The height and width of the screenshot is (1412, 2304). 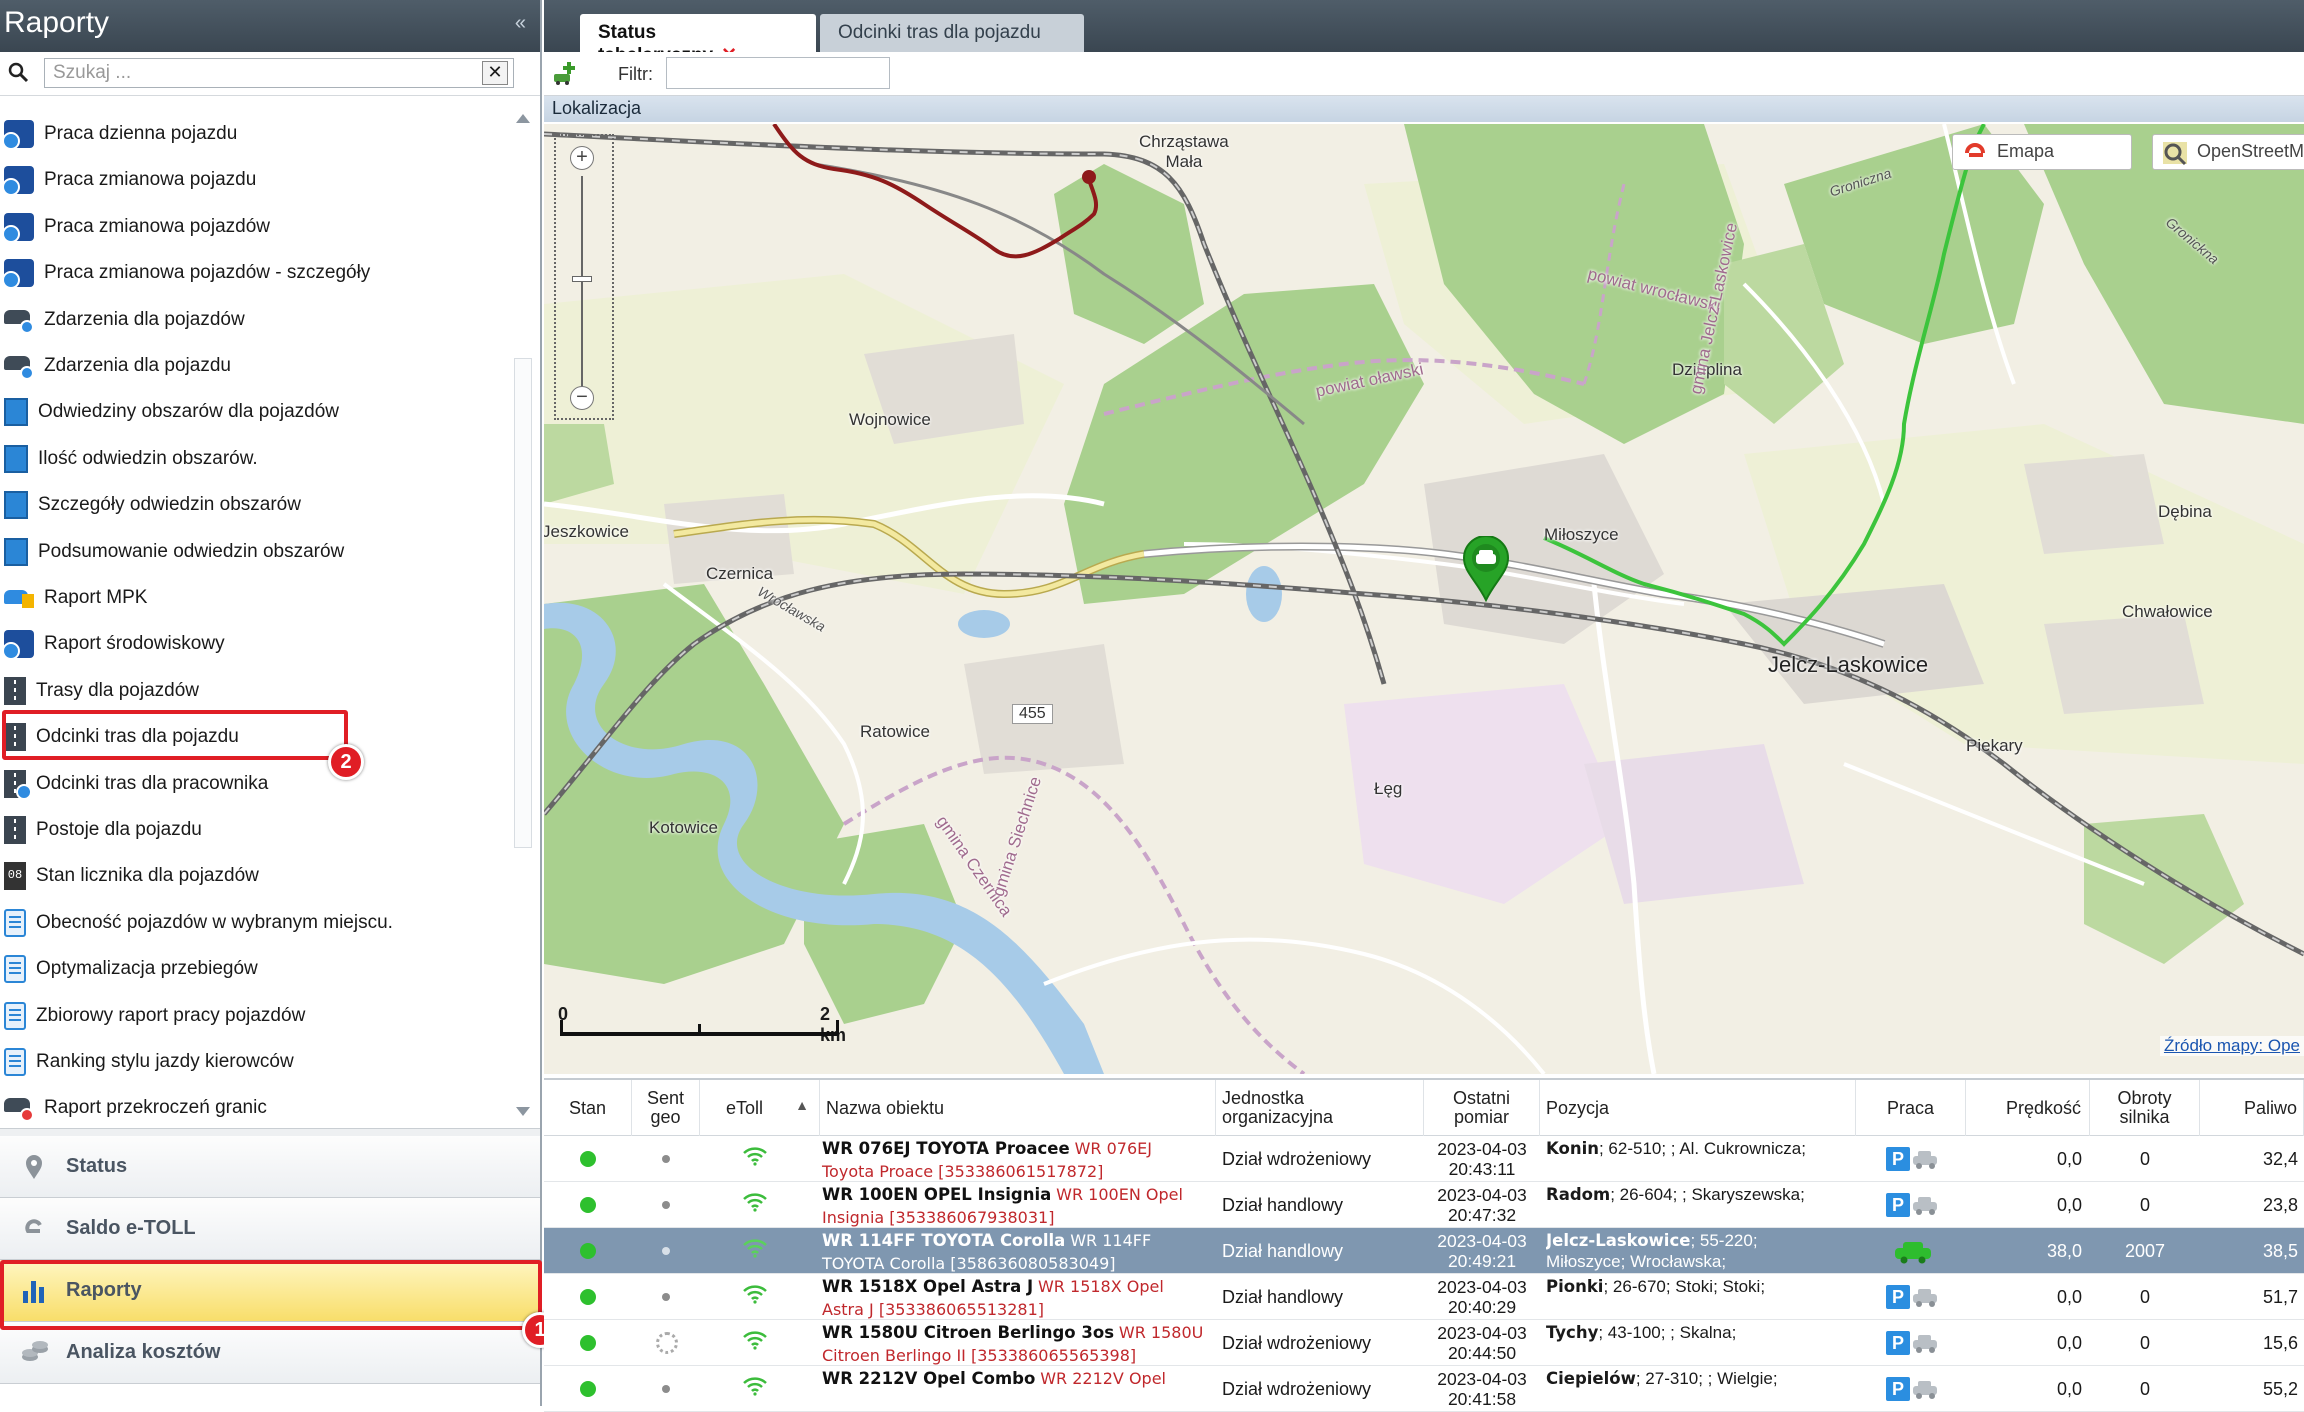 I want to click on zoom-slider-knob, so click(x=582, y=279).